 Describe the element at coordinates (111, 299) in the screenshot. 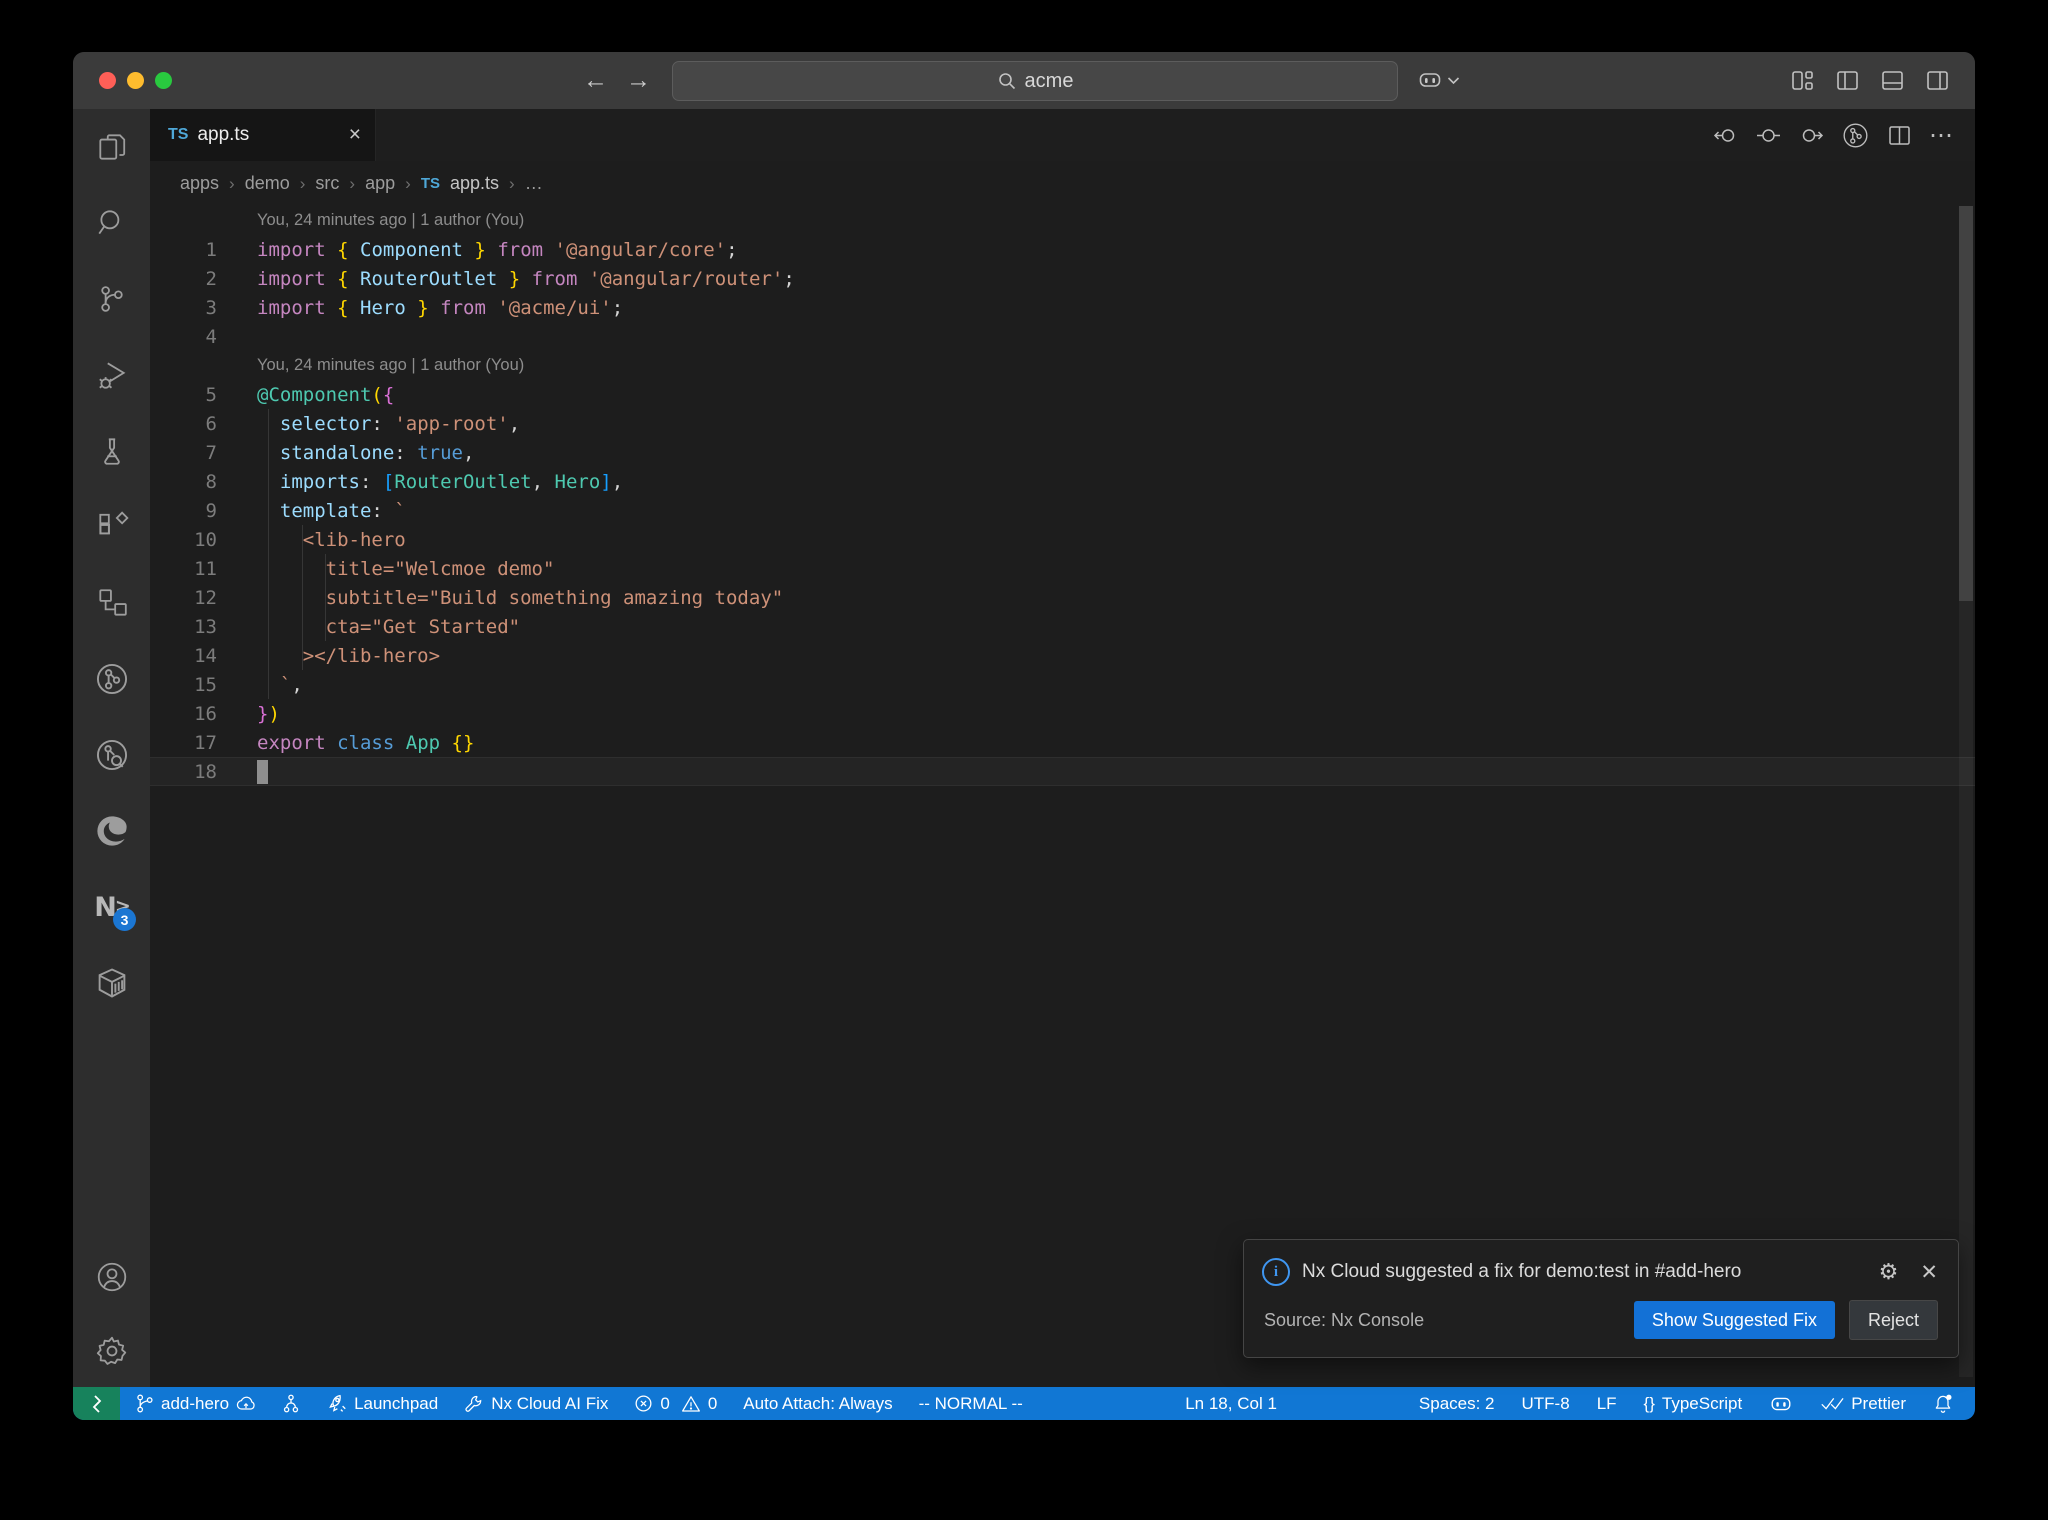

I see `sidebar-item-source-control` at that location.